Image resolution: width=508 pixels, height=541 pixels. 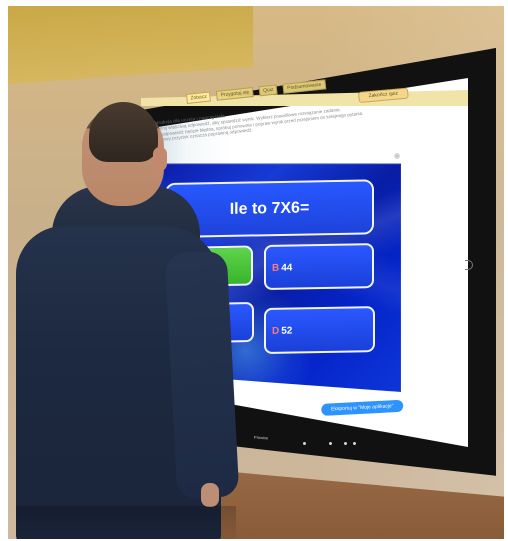 What do you see at coordinates (202, 375) in the screenshot?
I see `arm` at bounding box center [202, 375].